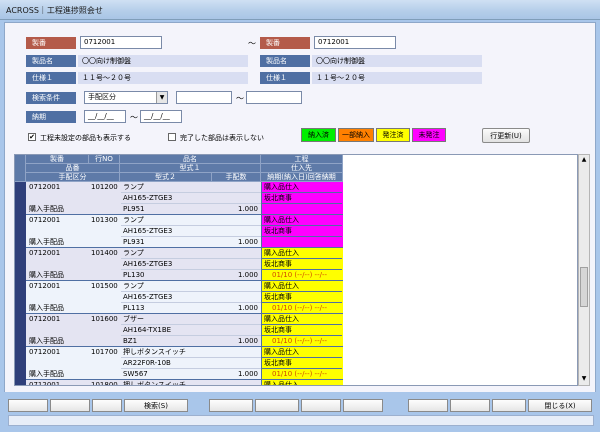  What do you see at coordinates (429, 135) in the screenshot?
I see `legend-unordered: 未発注` at bounding box center [429, 135].